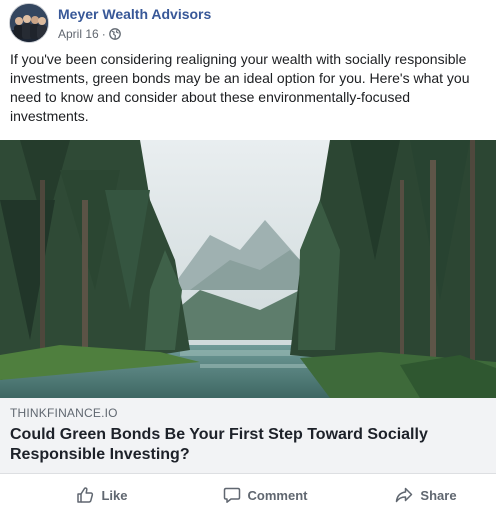 Image resolution: width=496 pixels, height=514 pixels. I want to click on share-button: Share, so click(426, 495).